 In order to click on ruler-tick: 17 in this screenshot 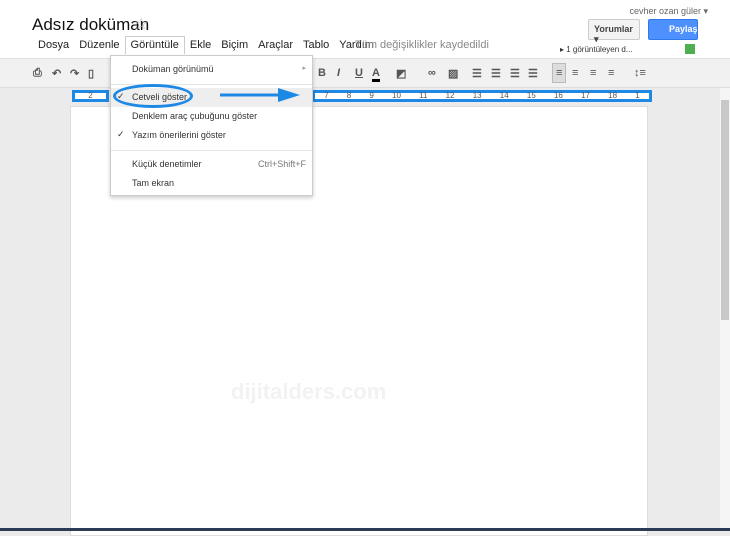, I will do `click(585, 95)`.